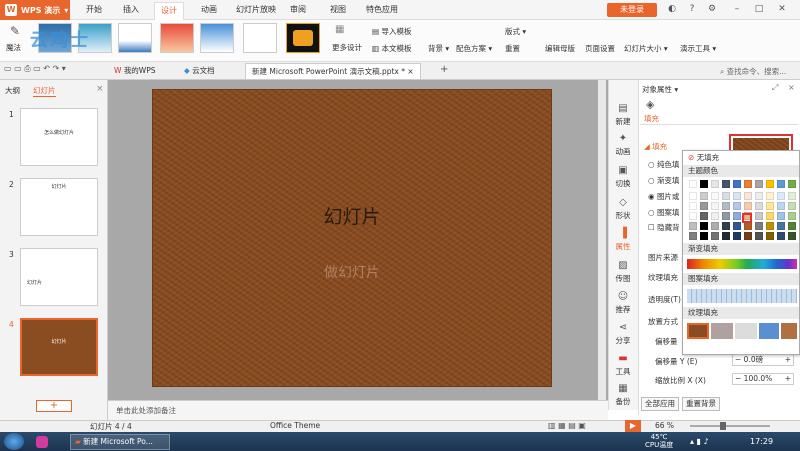 The width and height of the screenshot is (800, 451). I want to click on texture-swatch-wood, so click(698, 331).